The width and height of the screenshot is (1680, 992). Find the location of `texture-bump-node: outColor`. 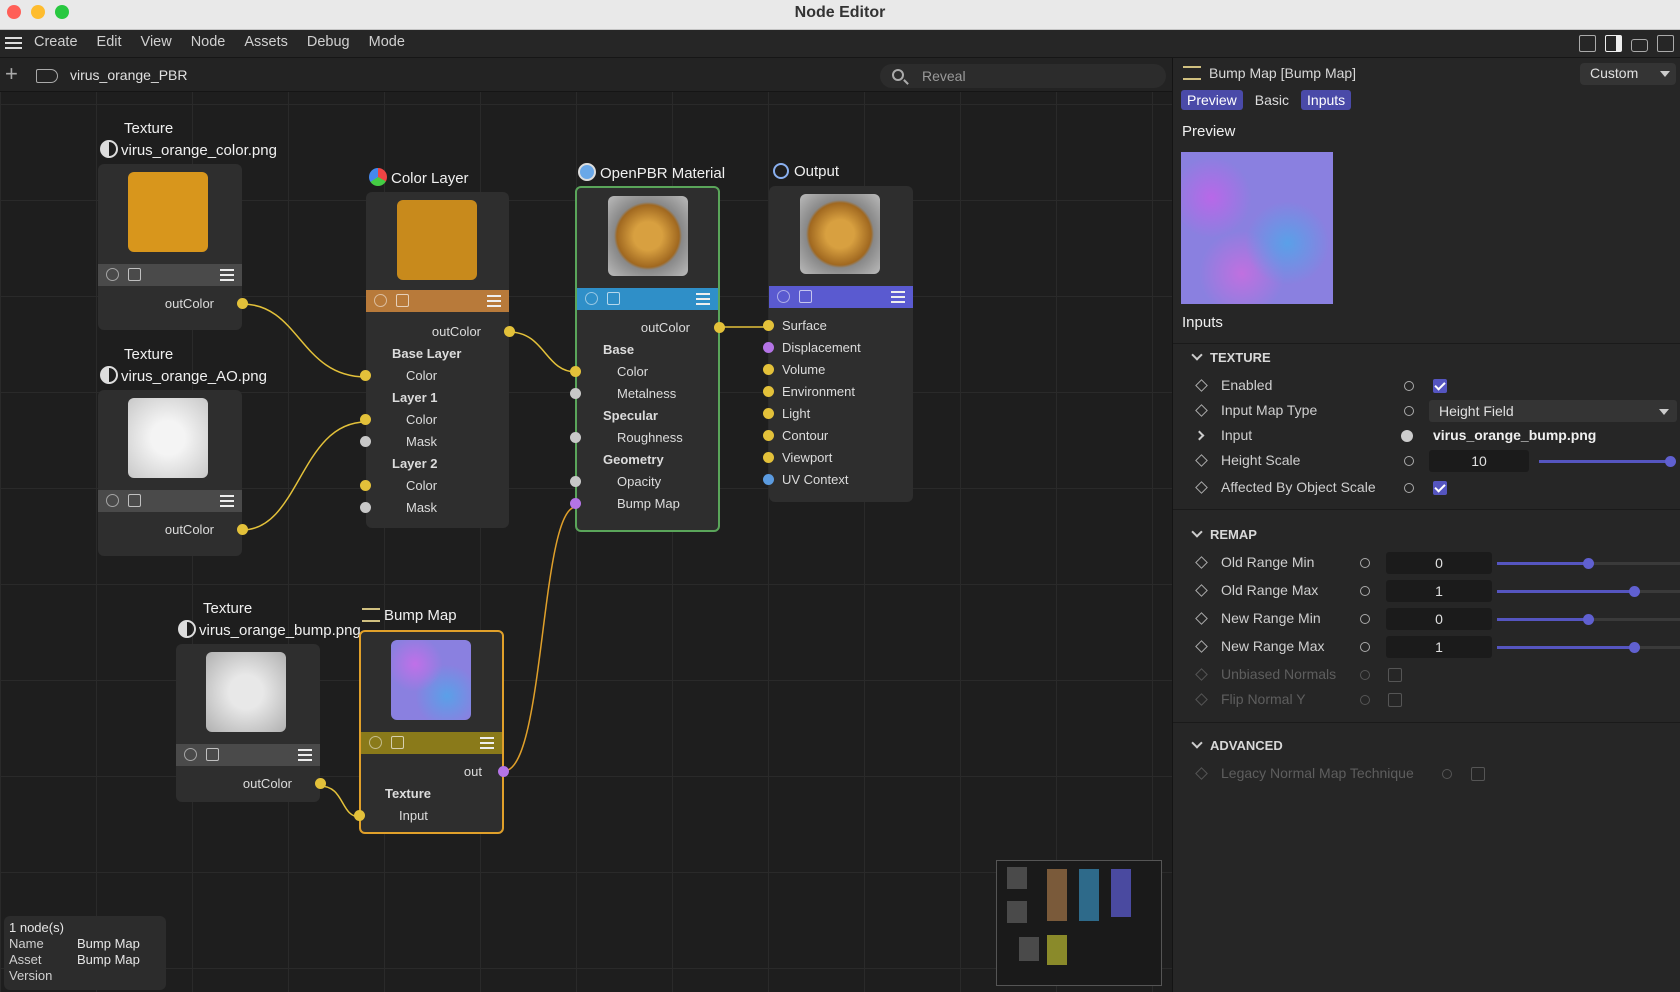

texture-bump-node: outColor is located at coordinates (251, 723).